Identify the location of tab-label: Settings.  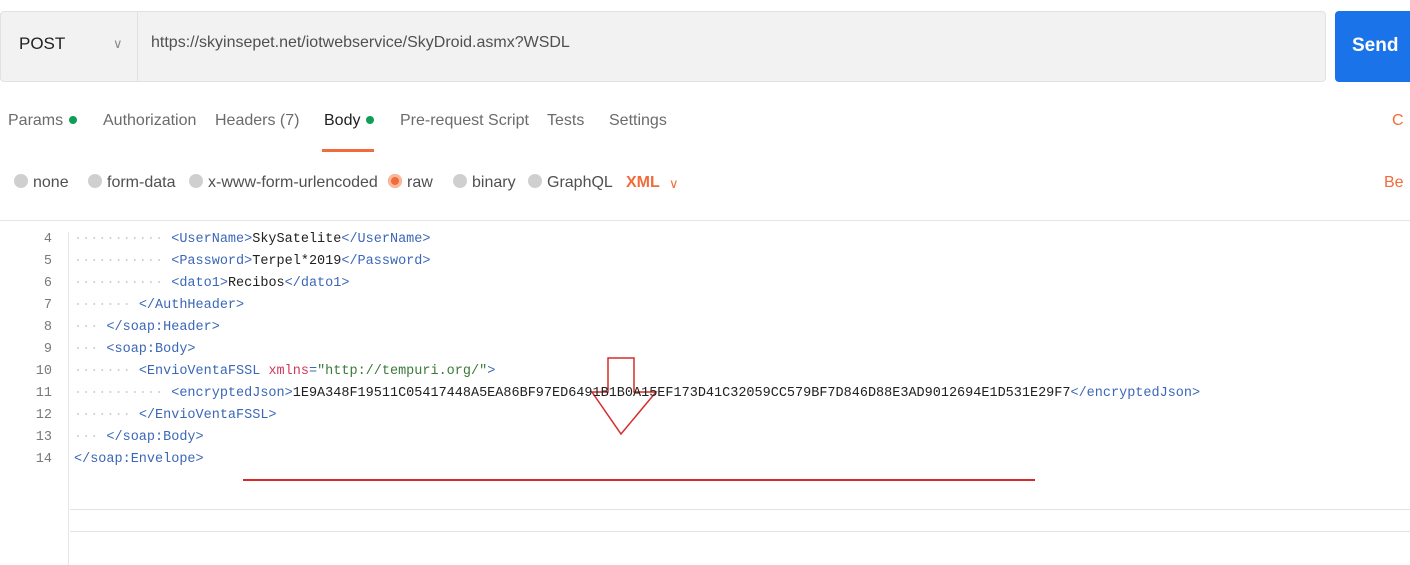
(638, 120).